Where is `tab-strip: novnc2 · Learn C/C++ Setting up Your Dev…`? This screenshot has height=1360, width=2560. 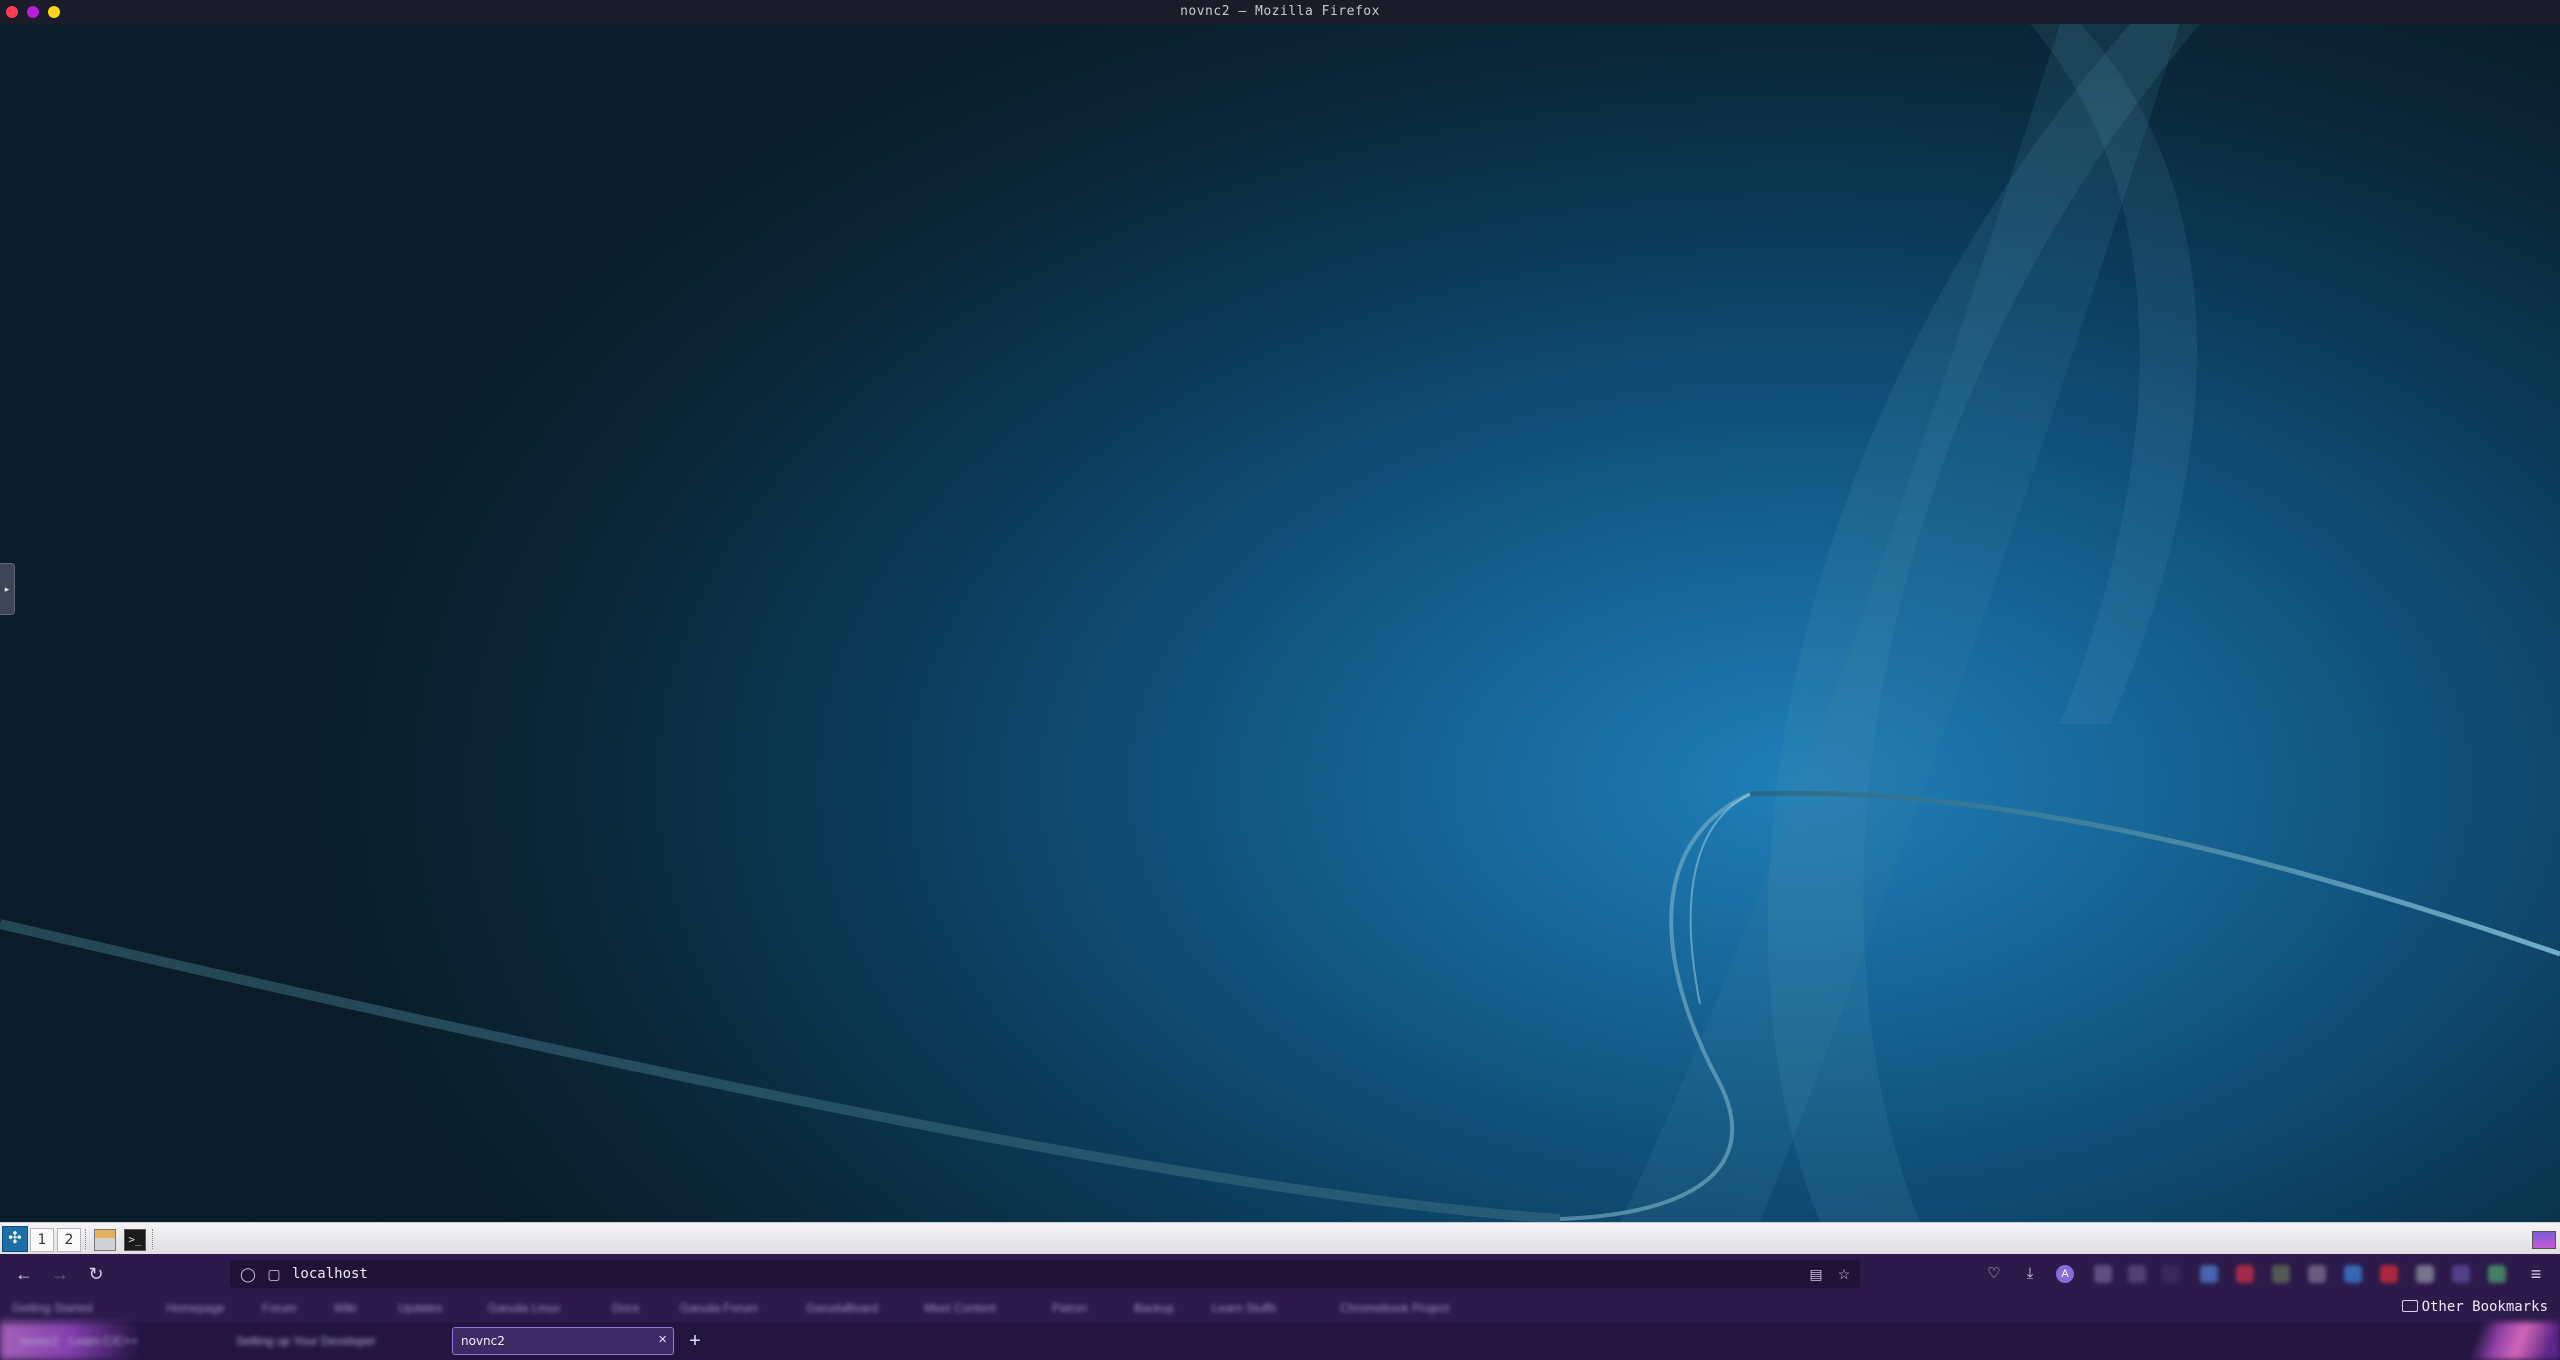 tab-strip: novnc2 · Learn C/C++ Setting up Your Dev… is located at coordinates (1280, 1341).